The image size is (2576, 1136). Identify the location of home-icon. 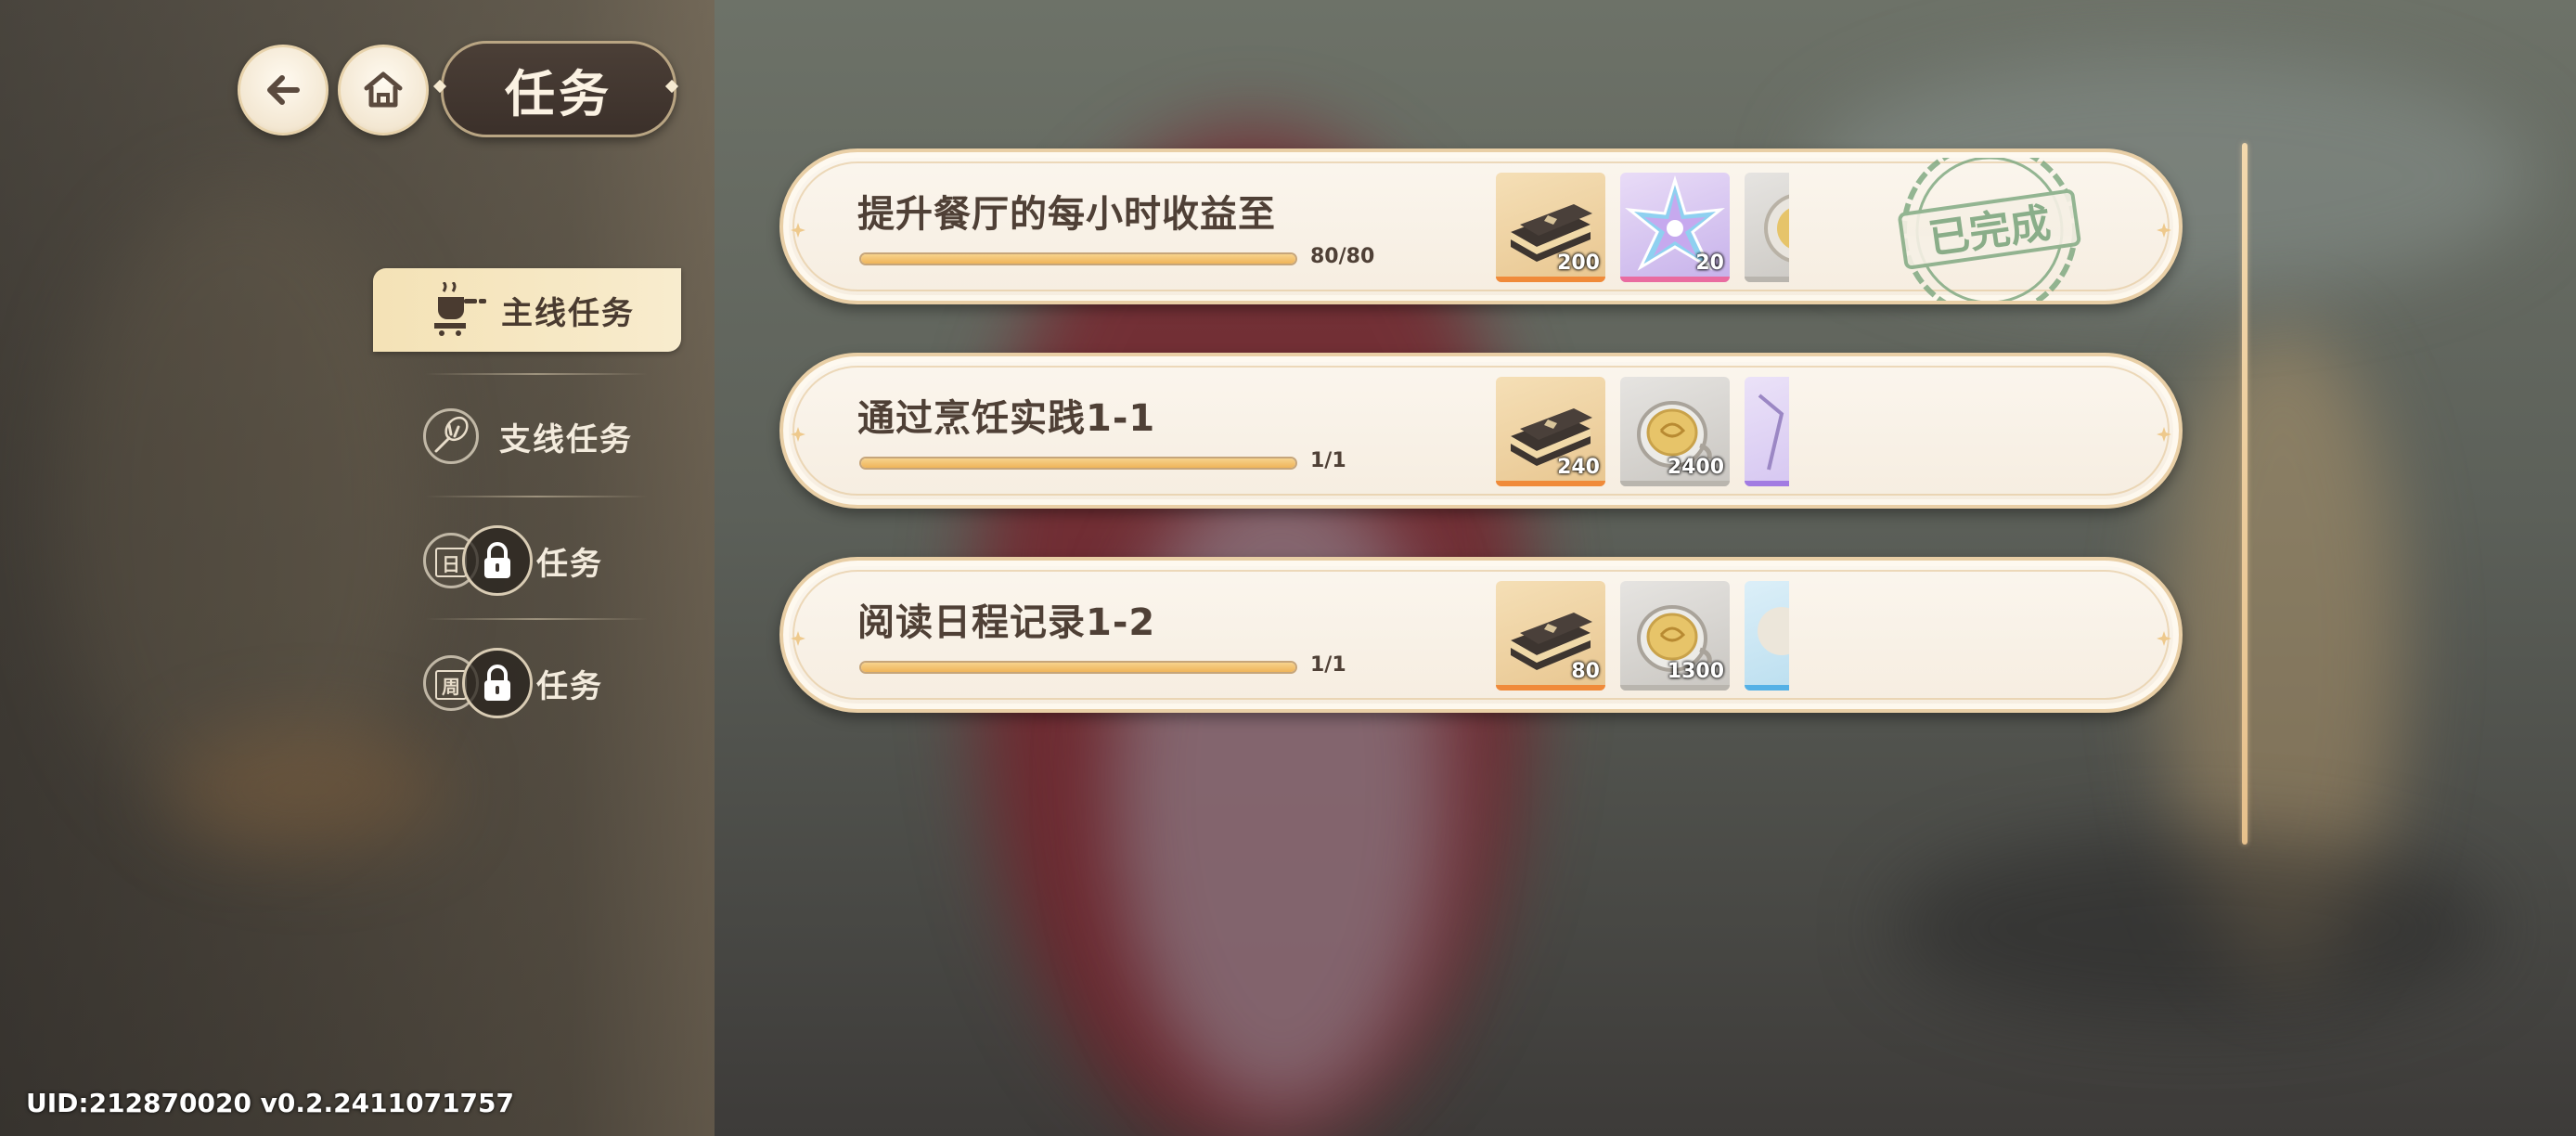
(383, 89).